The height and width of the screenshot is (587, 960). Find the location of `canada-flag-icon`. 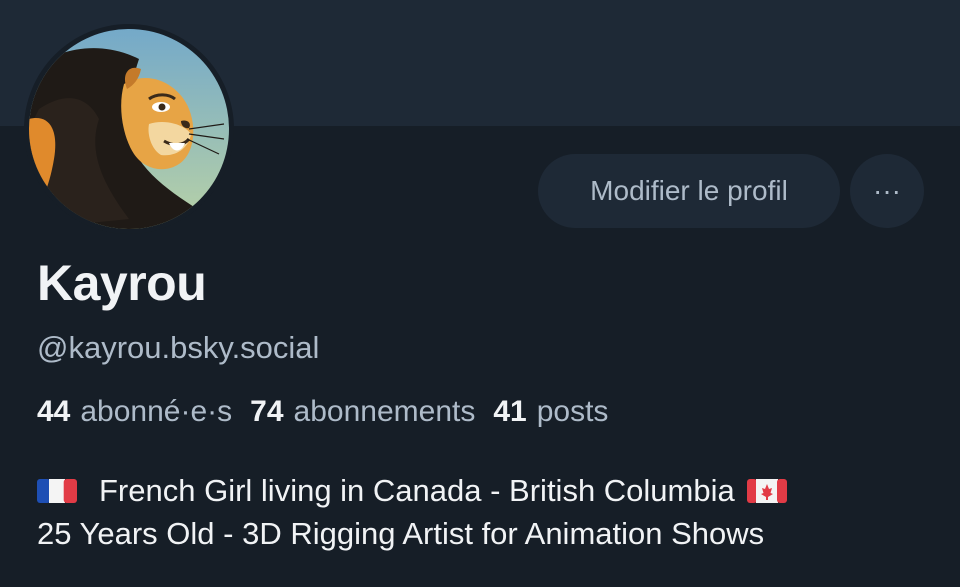

canada-flag-icon is located at coordinates (766, 490).